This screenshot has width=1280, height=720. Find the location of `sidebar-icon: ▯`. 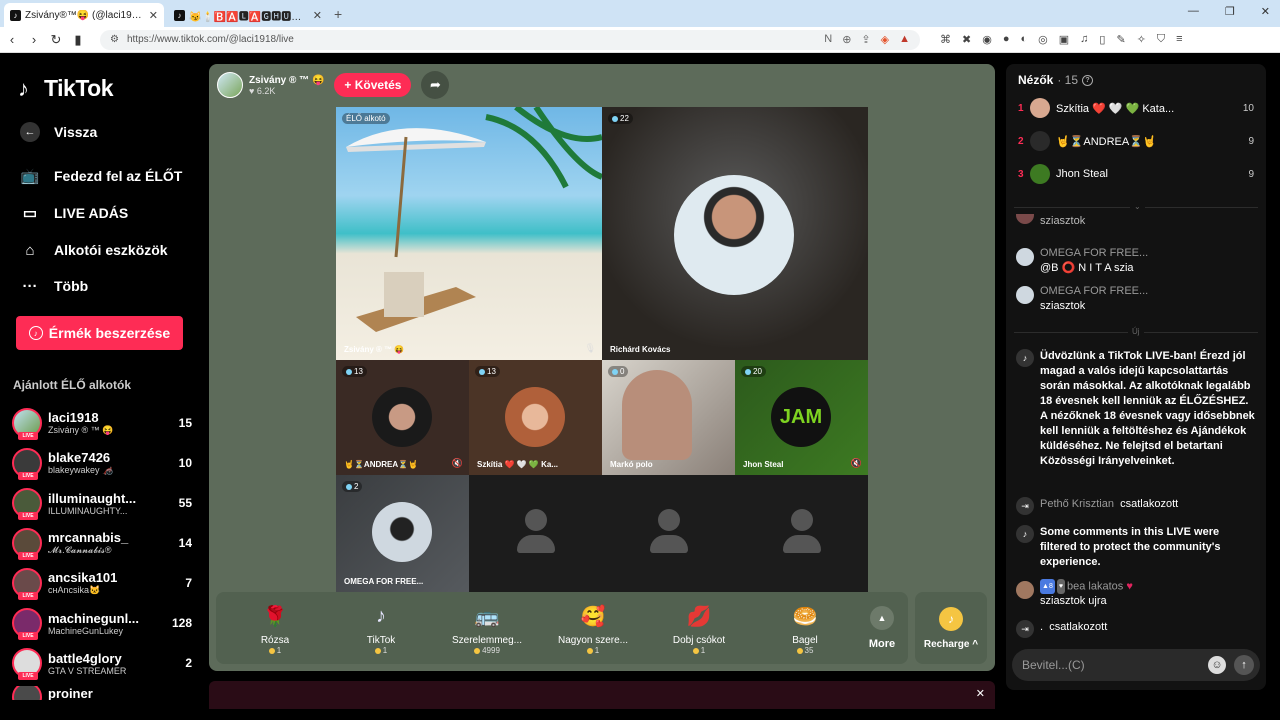

sidebar-icon: ▯ is located at coordinates (1102, 39).